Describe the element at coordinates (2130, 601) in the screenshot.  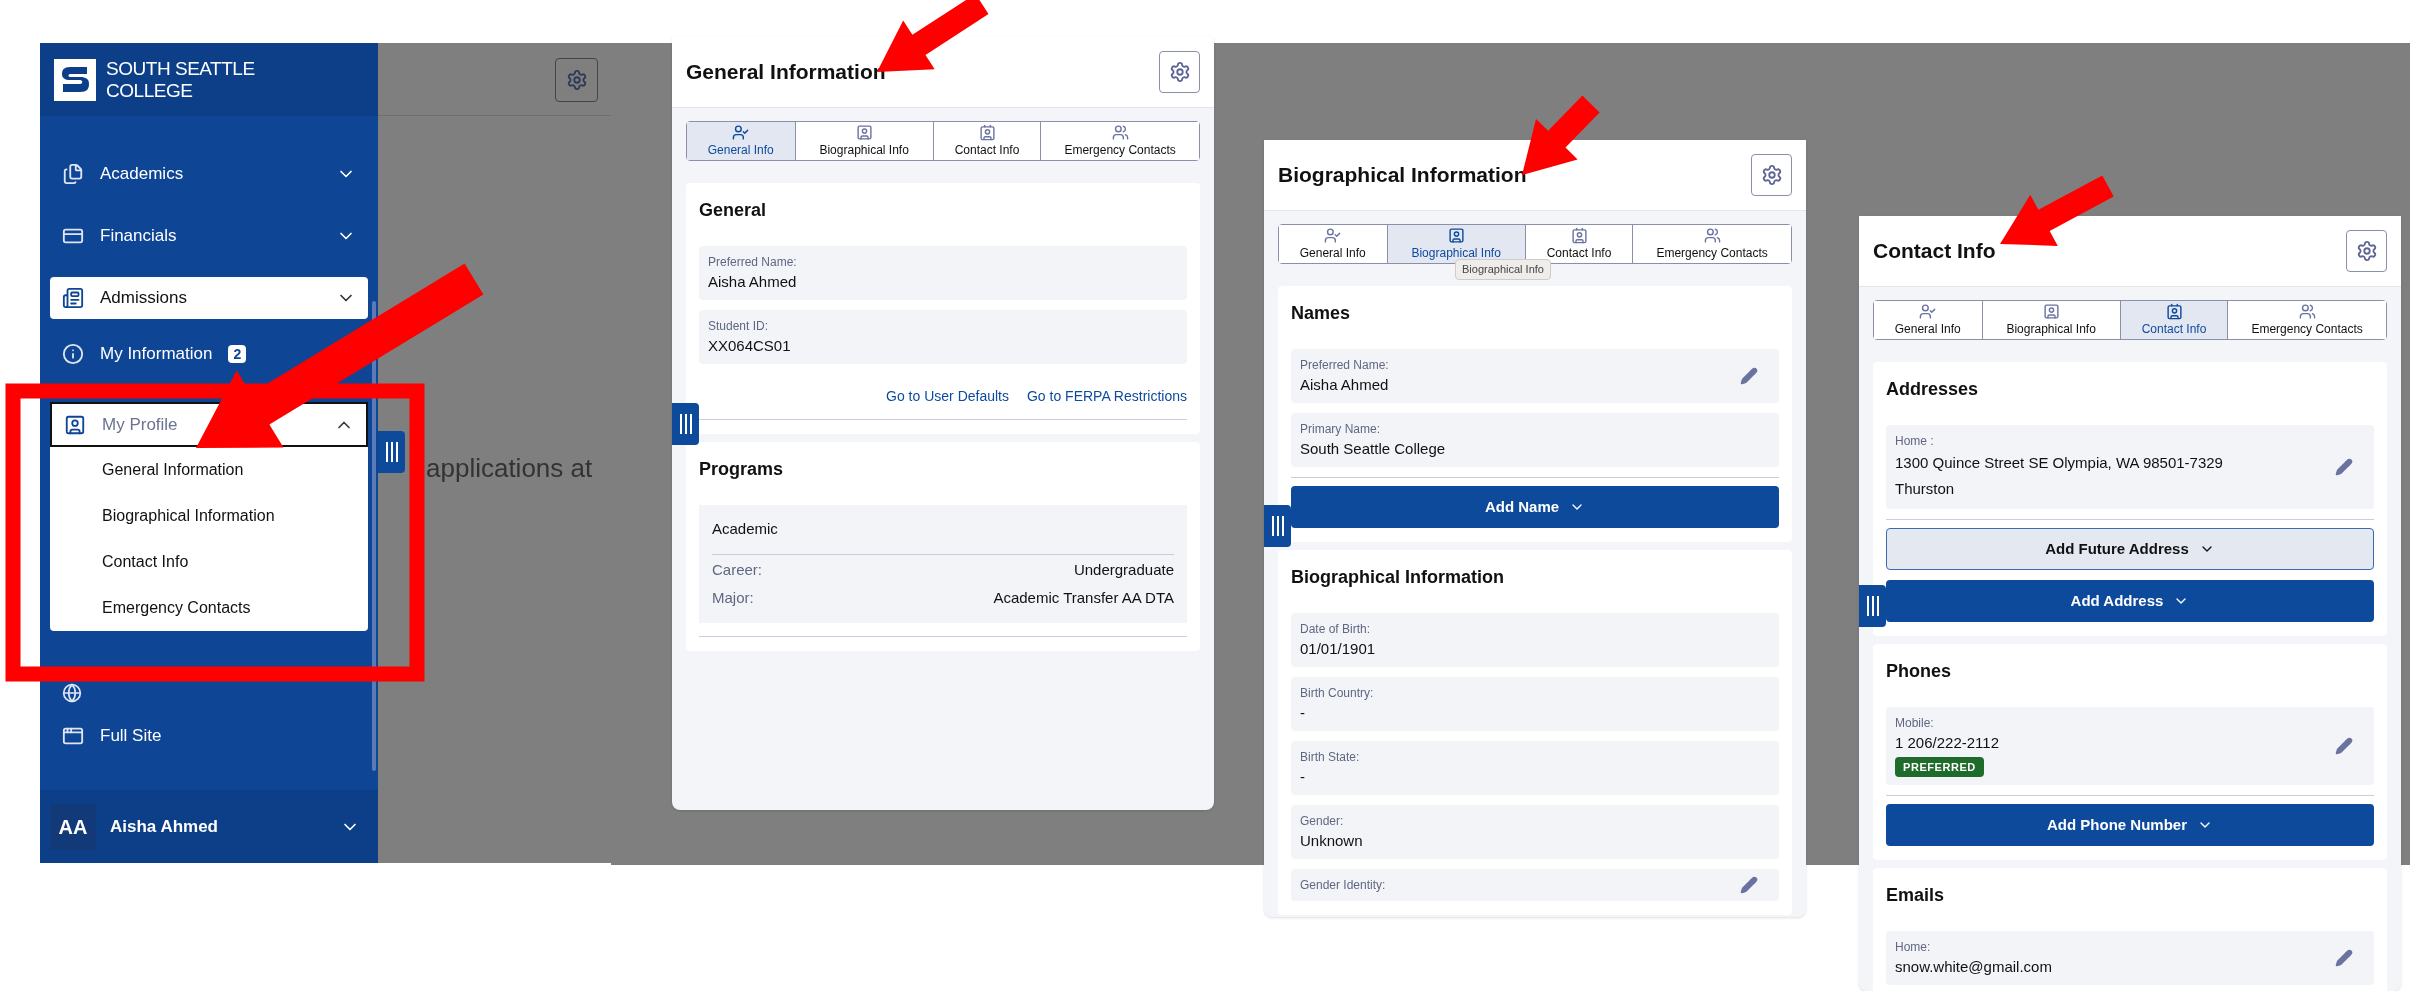
I see `add-button: Add Address` at that location.